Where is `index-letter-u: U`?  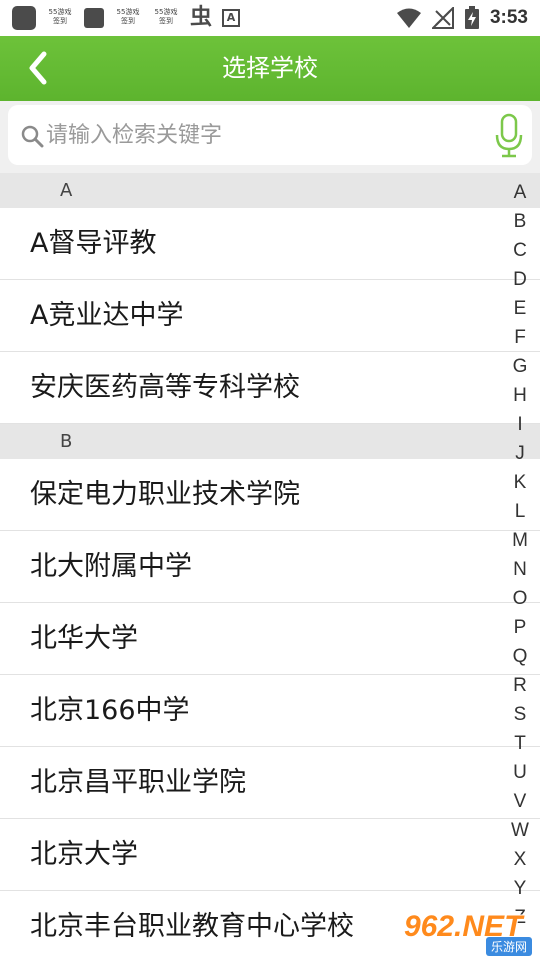 index-letter-u: U is located at coordinates (520, 772).